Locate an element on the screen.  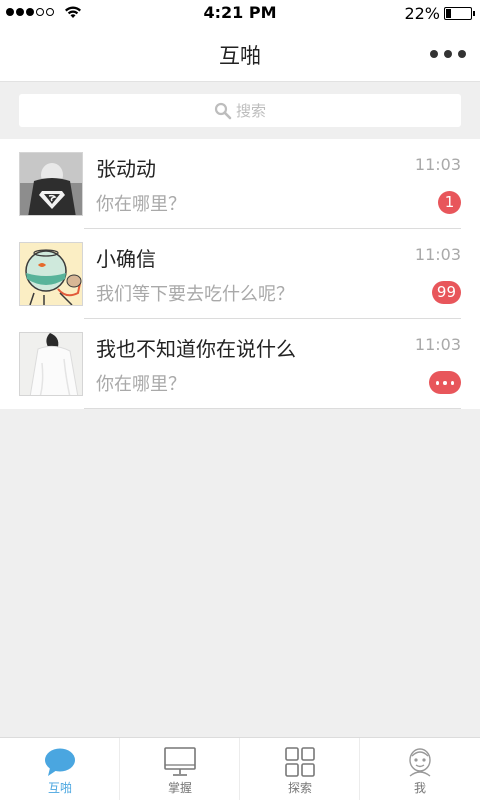
search-area: 搜索 is located at coordinates (240, 110).